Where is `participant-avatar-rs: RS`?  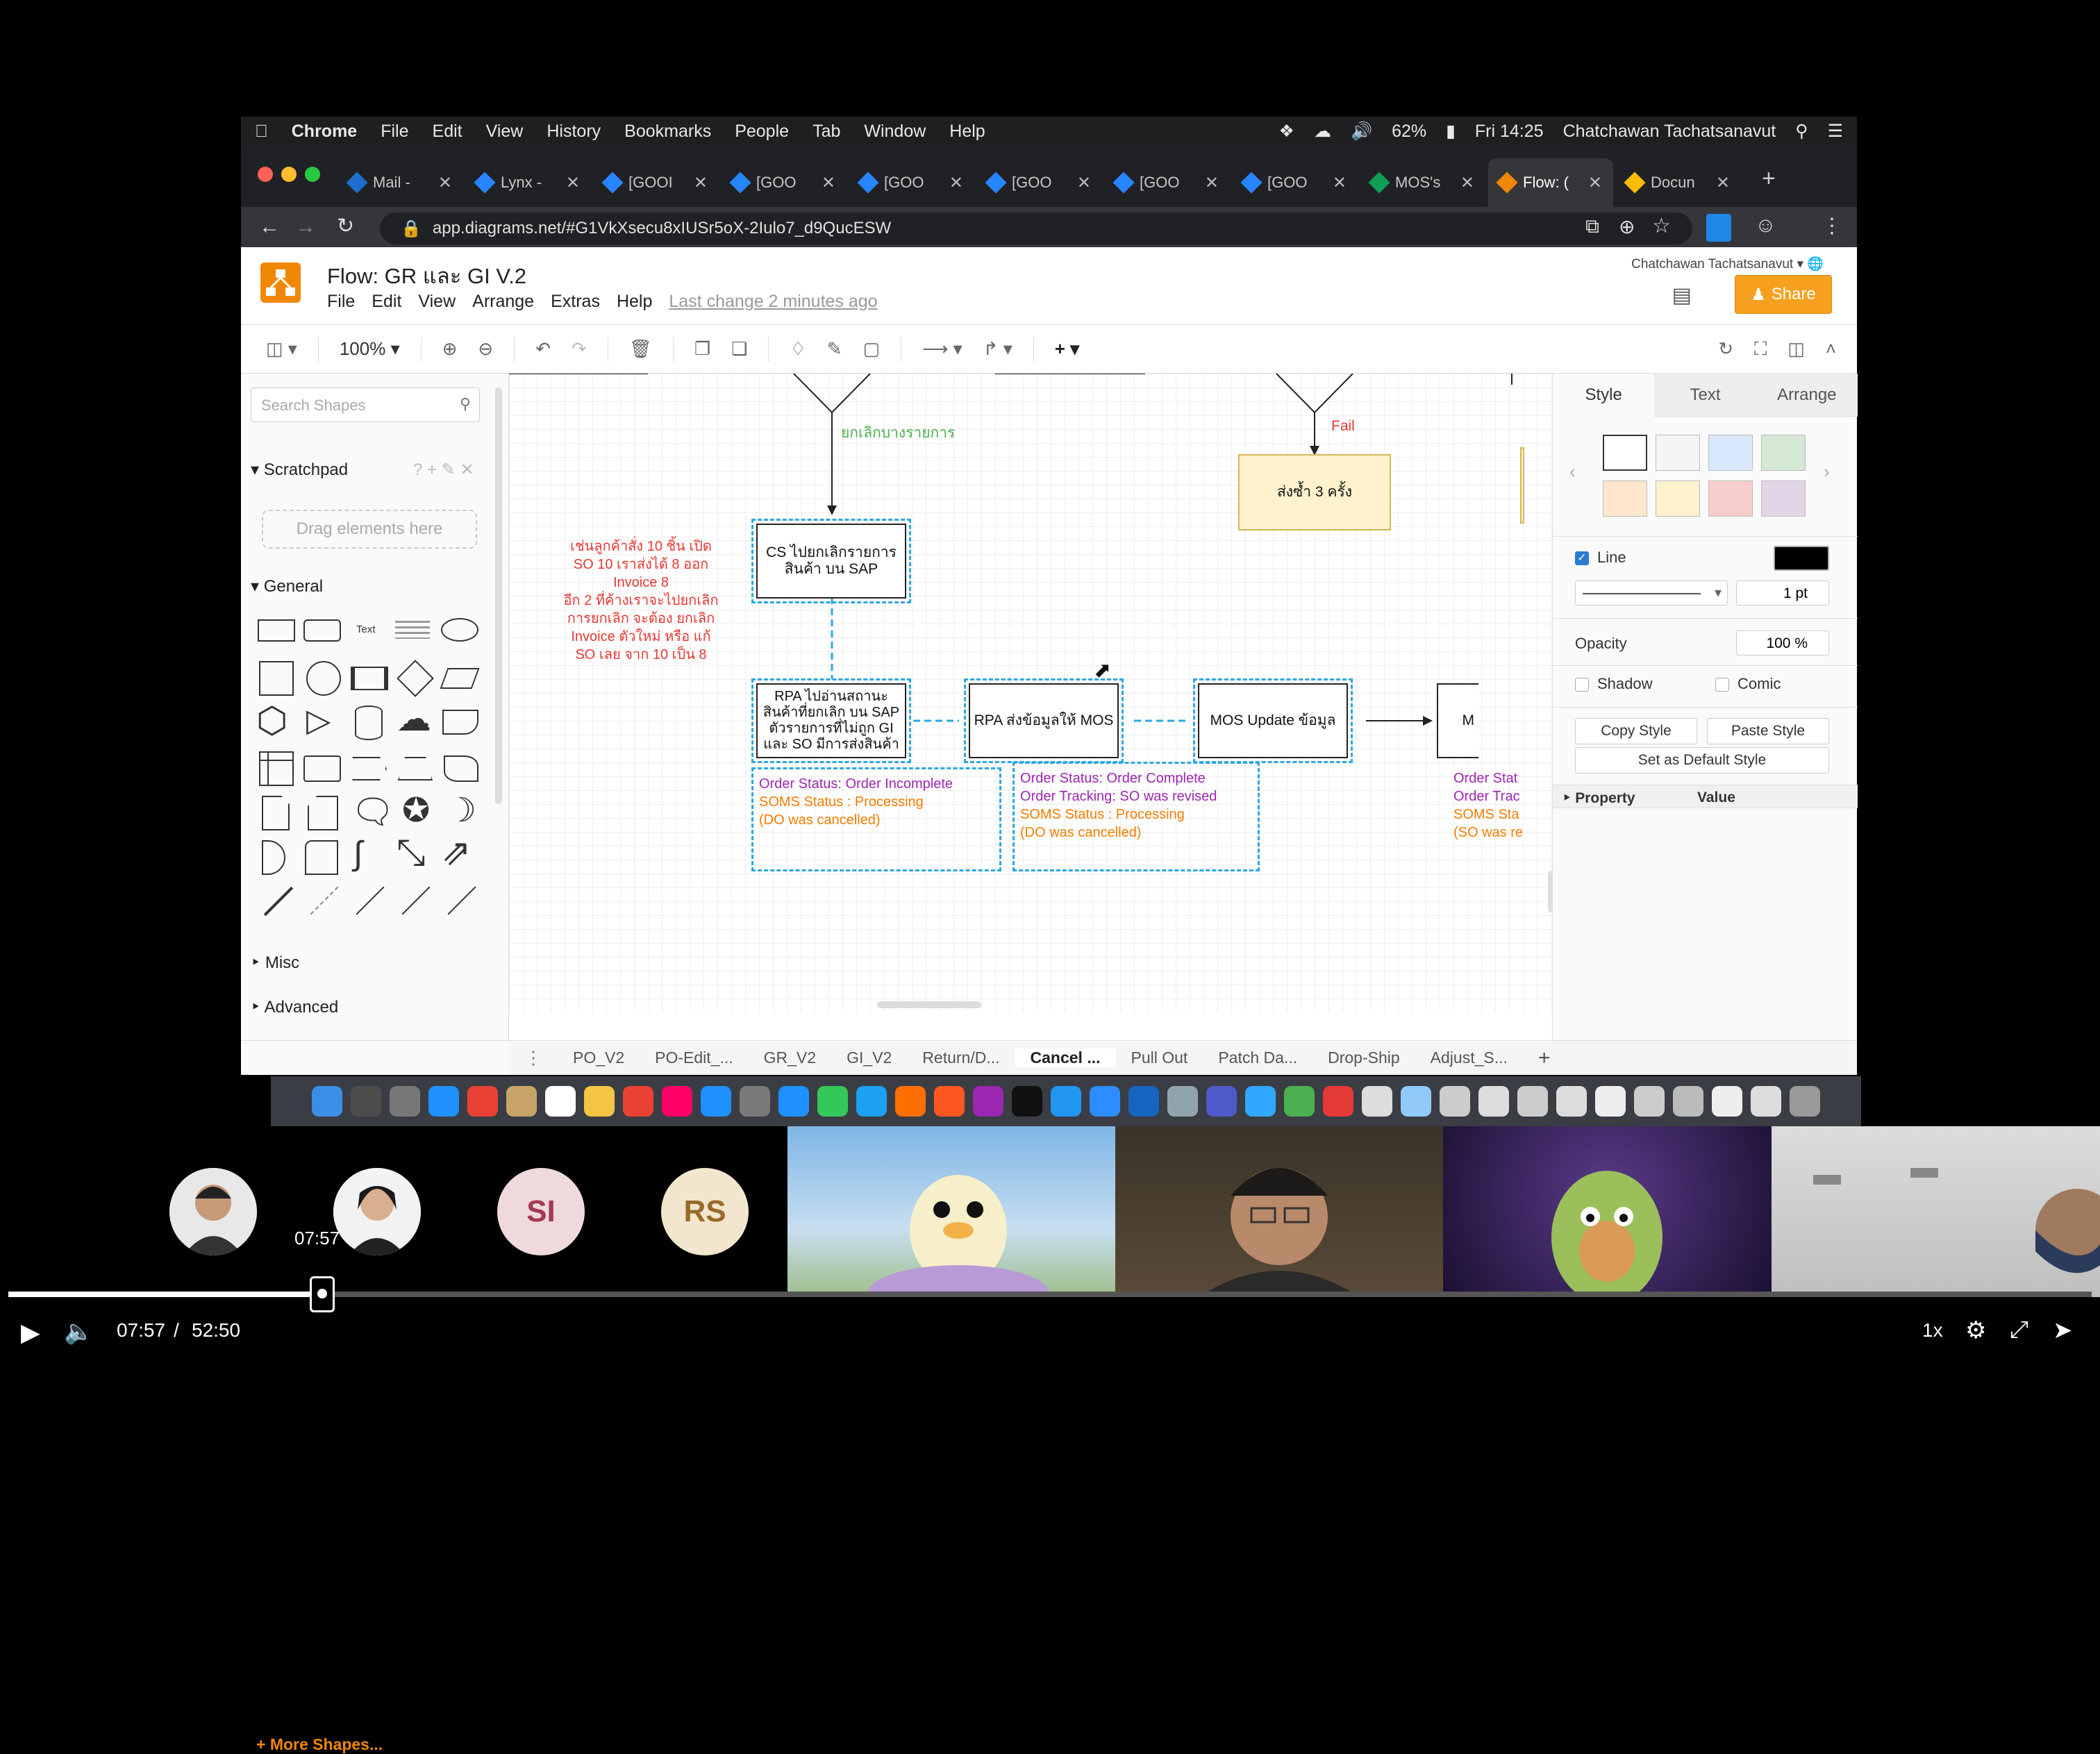
participant-avatar-rs: RS is located at coordinates (705, 1211).